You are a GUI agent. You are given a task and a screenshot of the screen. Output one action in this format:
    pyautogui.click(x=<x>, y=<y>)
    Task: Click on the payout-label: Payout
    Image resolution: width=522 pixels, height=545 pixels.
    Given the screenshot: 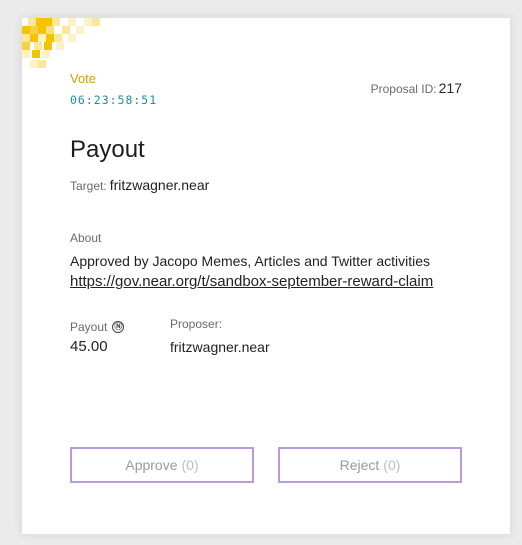 What is the action you would take?
    pyautogui.click(x=89, y=327)
    